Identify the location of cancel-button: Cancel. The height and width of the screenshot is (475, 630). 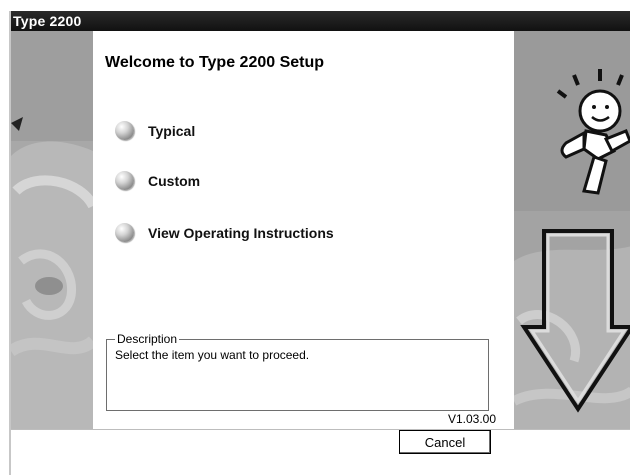
(445, 442).